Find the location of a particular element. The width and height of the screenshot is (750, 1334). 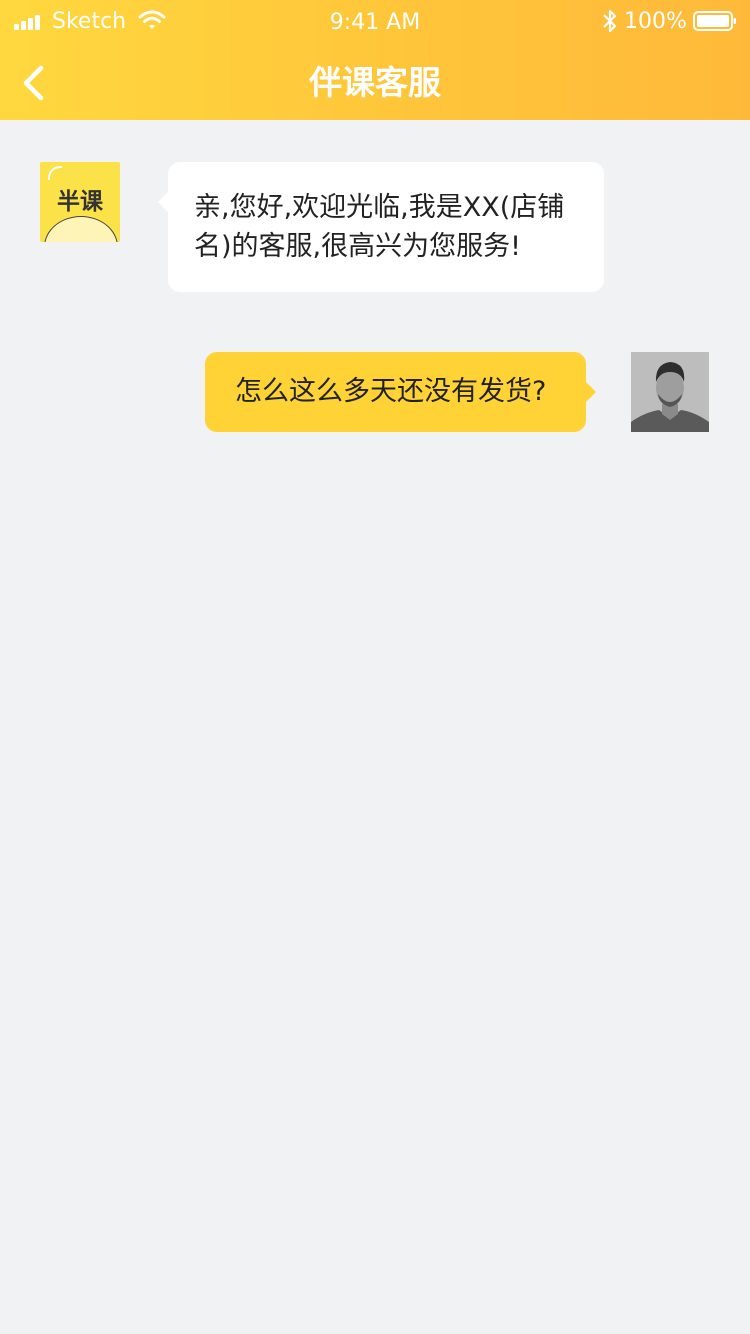

status-bar: Sketch 9:41 AM 100% is located at coordinates (375, 22).